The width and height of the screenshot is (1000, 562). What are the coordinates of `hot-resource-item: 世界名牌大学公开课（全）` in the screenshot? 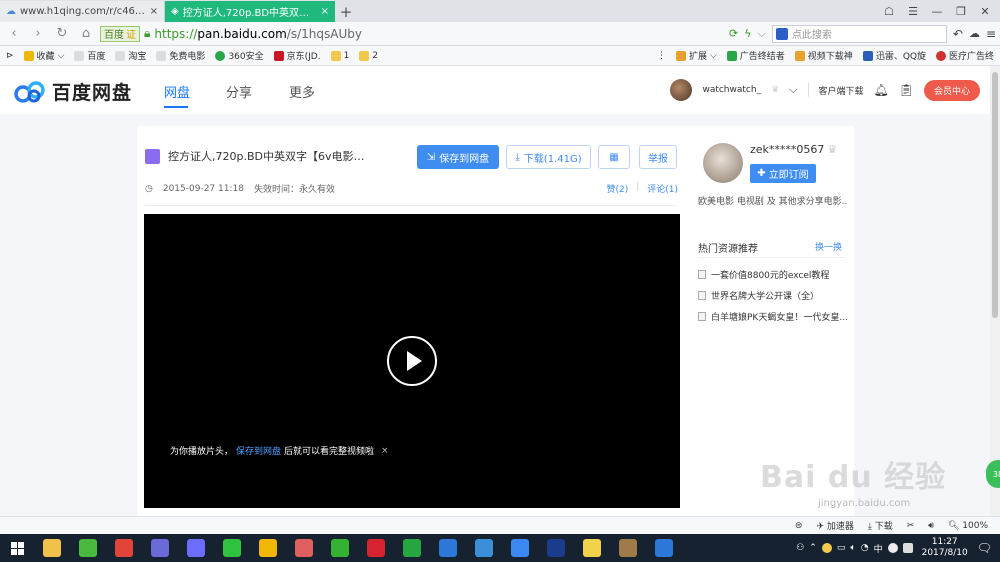 It's located at (773, 295).